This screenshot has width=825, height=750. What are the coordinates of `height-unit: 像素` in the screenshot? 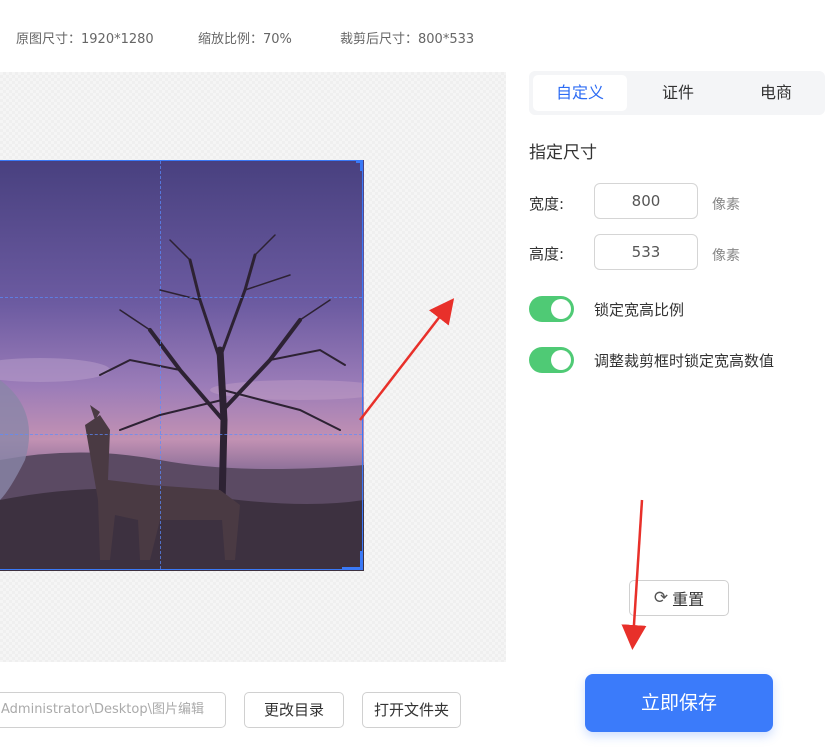 It's located at (726, 256).